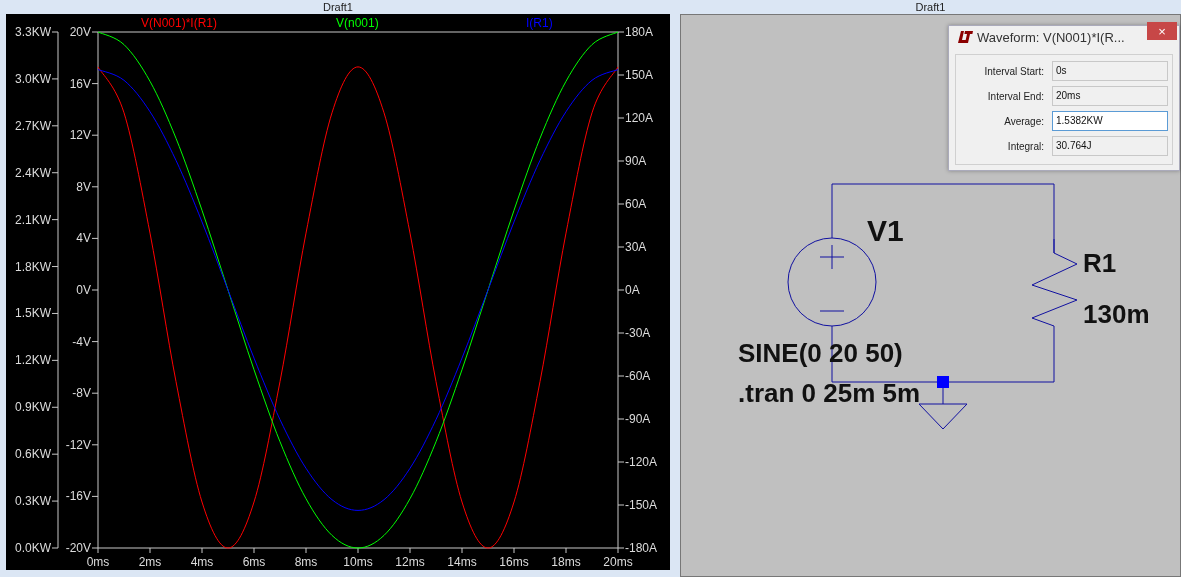 The image size is (1181, 577). I want to click on tick-label: 10ms, so click(358, 562).